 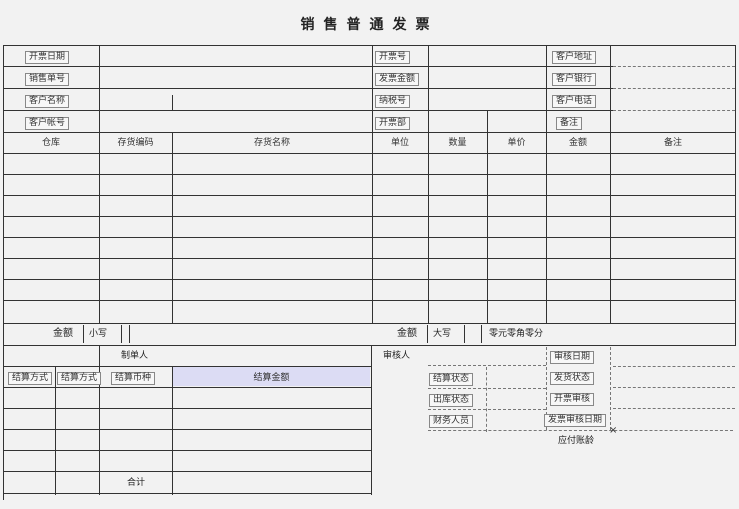 What do you see at coordinates (486, 399) in the screenshot?
I see `mid-dash-v` at bounding box center [486, 399].